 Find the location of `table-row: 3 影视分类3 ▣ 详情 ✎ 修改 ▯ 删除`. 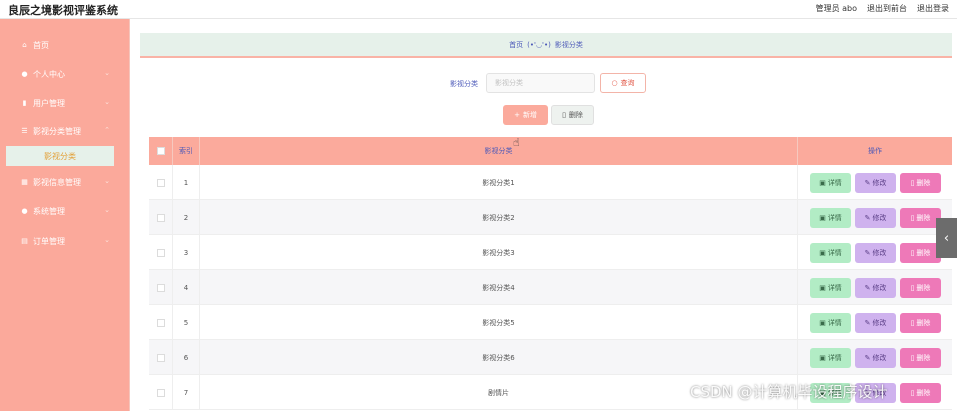

table-row: 3 影视分类3 ▣ 详情 ✎ 修改 ▯ 删除 is located at coordinates (550, 252).